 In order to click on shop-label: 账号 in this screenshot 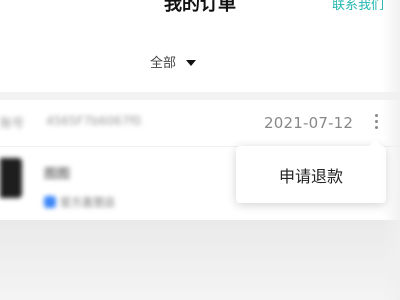, I will do `click(12, 123)`.